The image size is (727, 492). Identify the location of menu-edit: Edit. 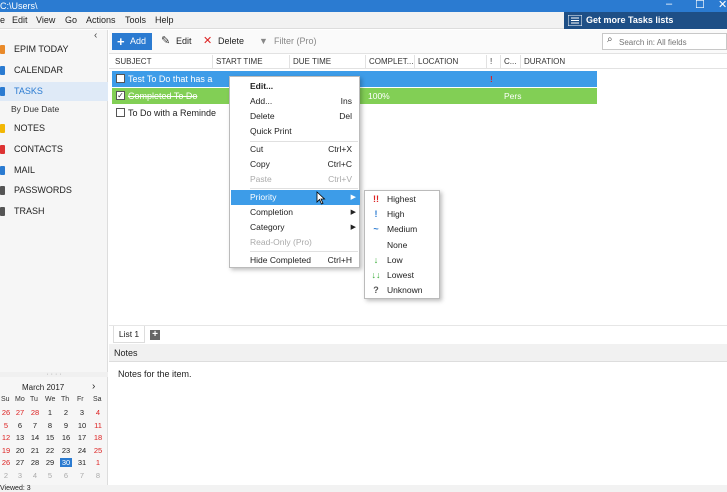
(20, 20).